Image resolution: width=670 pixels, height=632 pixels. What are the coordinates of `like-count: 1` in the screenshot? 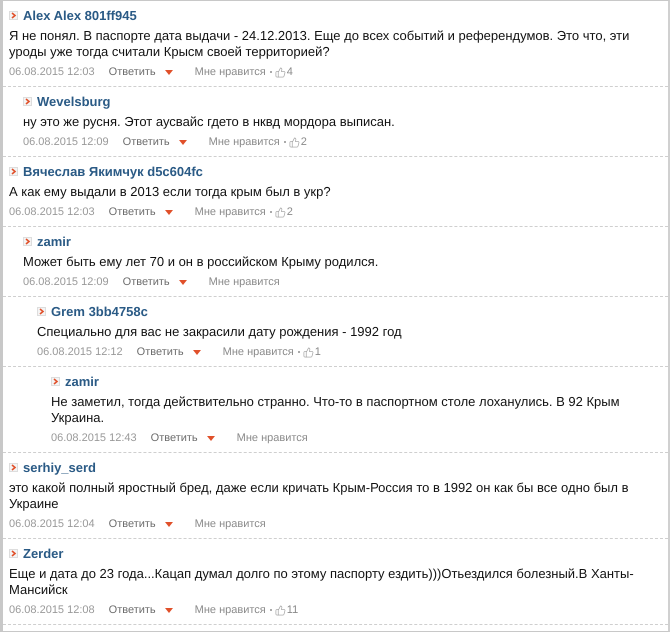 It's located at (317, 352).